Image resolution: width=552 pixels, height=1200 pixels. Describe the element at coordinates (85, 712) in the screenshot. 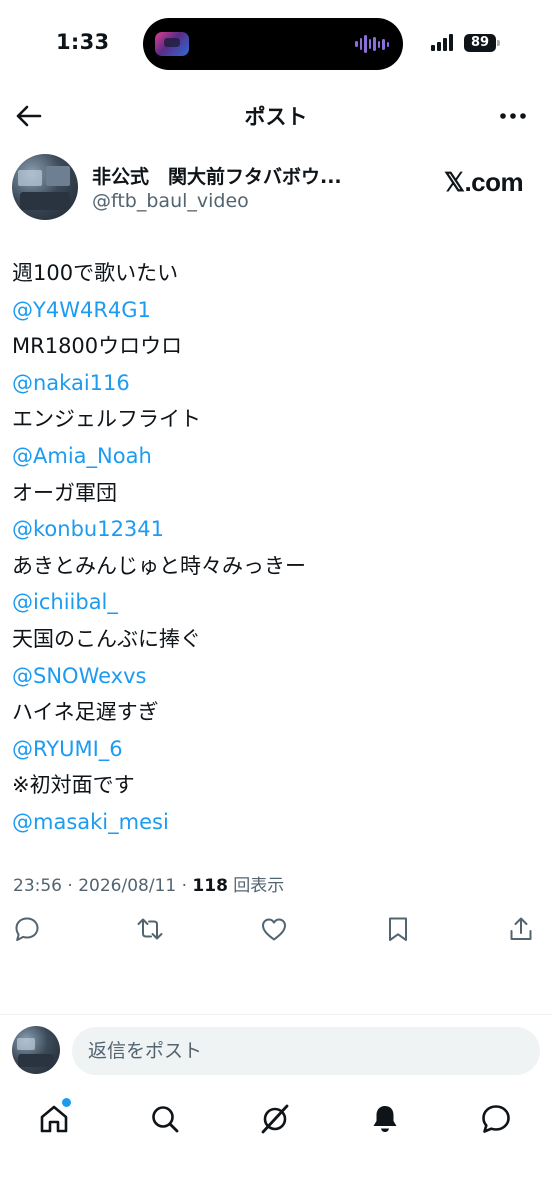

I see `post-text-line: ハイネ足遅すぎ` at that location.